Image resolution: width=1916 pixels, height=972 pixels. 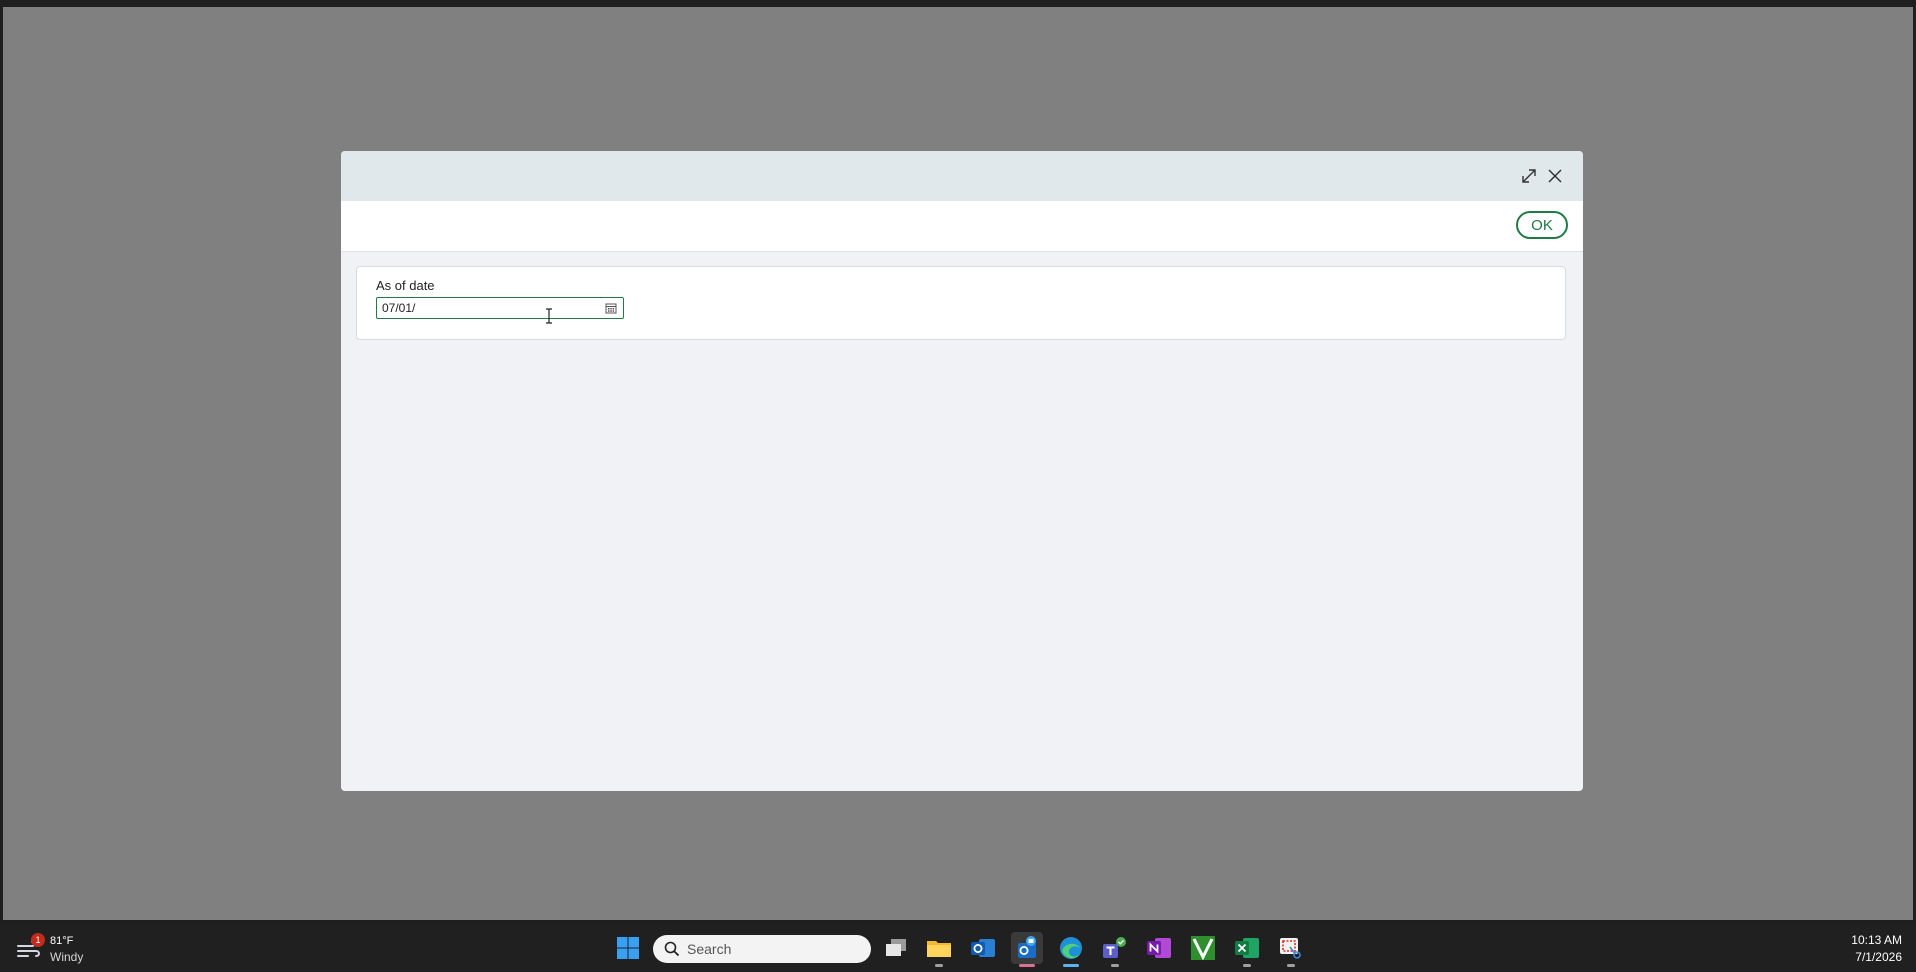 I want to click on action-bar: OK, so click(x=962, y=226).